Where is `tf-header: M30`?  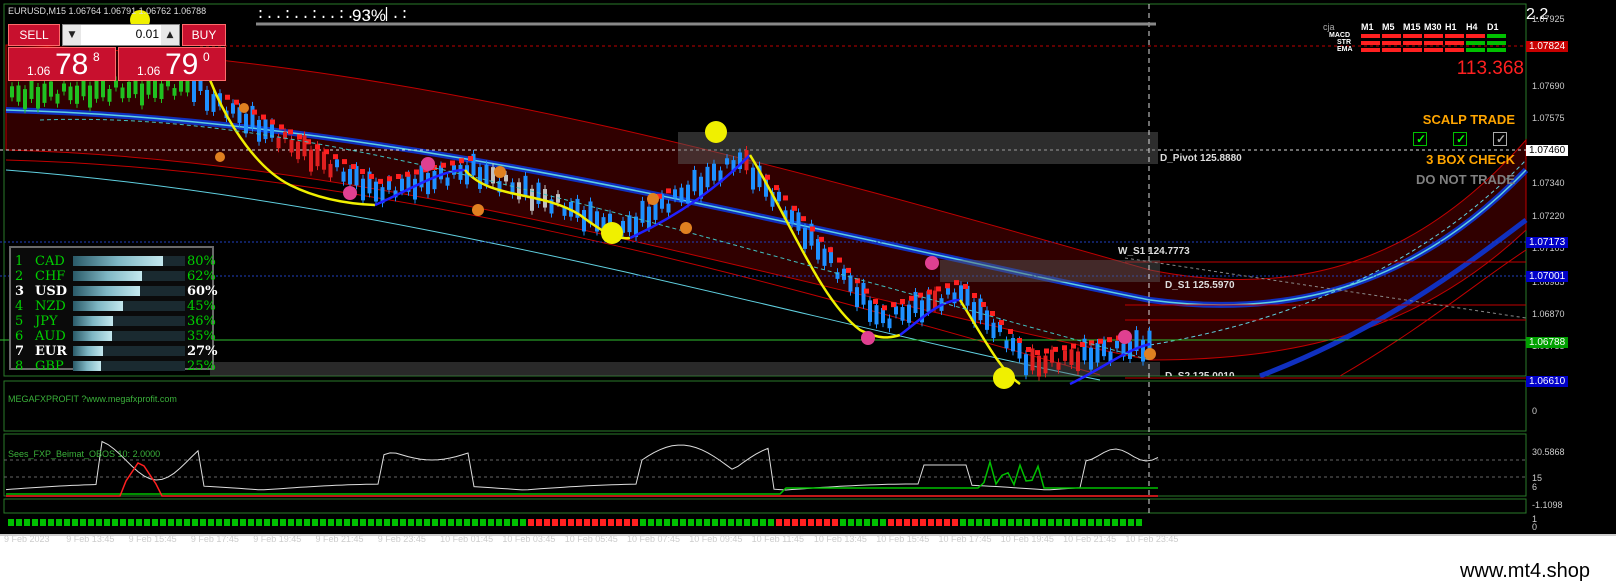
tf-header: M30 is located at coordinates (1433, 27).